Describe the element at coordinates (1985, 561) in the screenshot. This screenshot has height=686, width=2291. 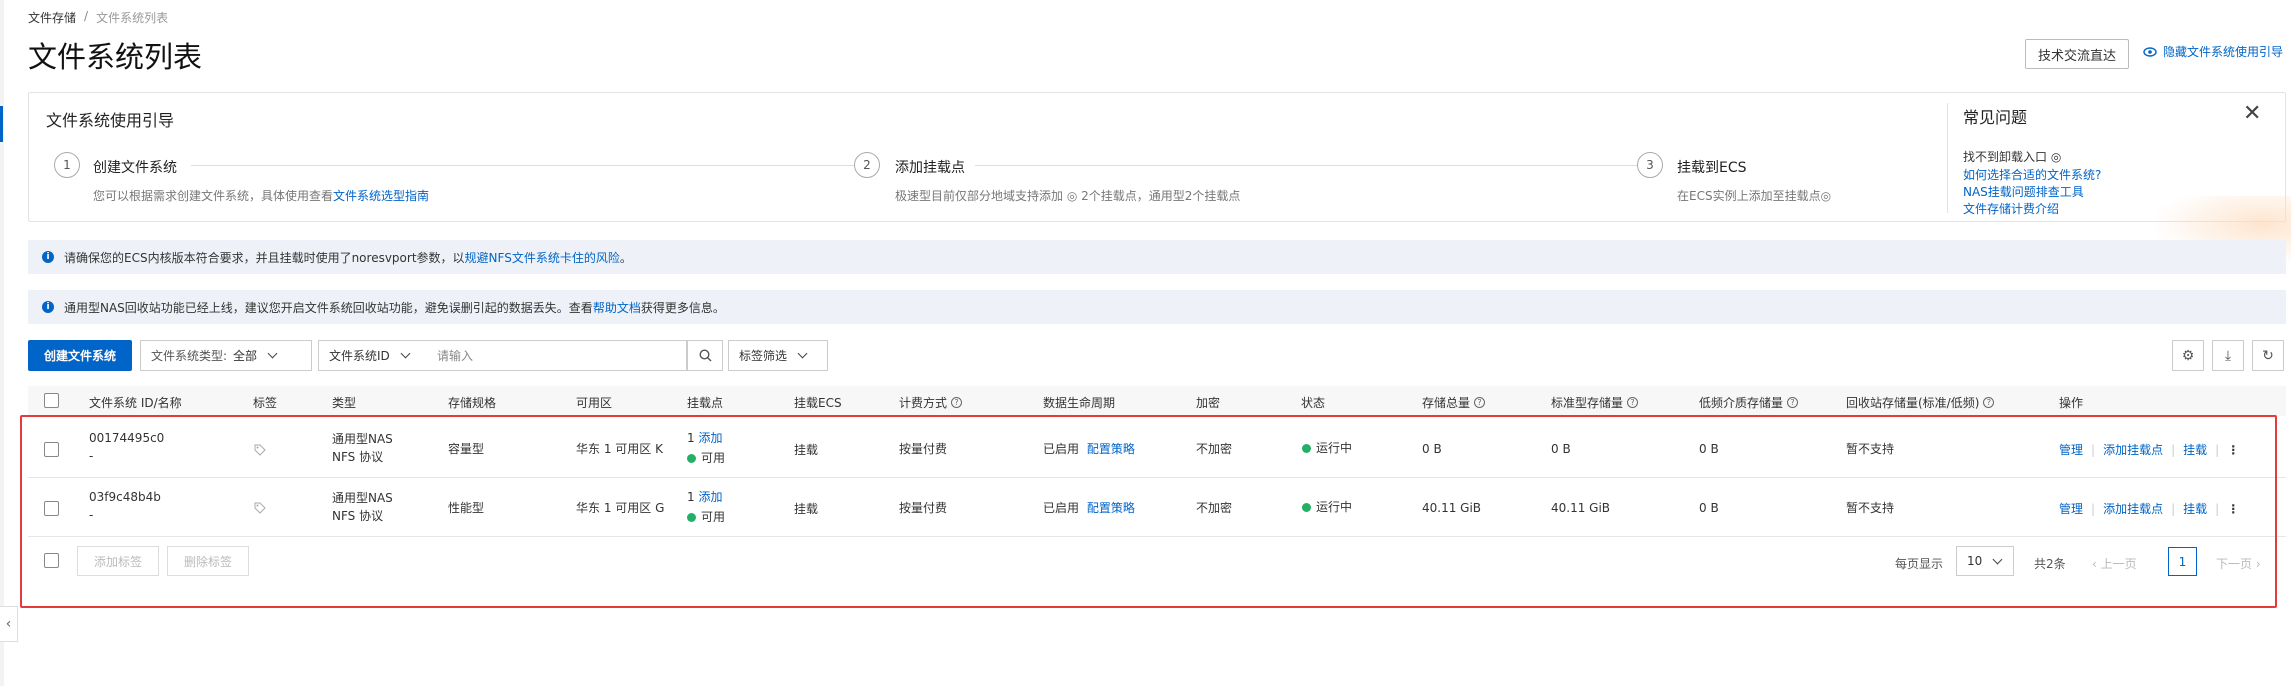
I see `page-size-select: 10` at that location.